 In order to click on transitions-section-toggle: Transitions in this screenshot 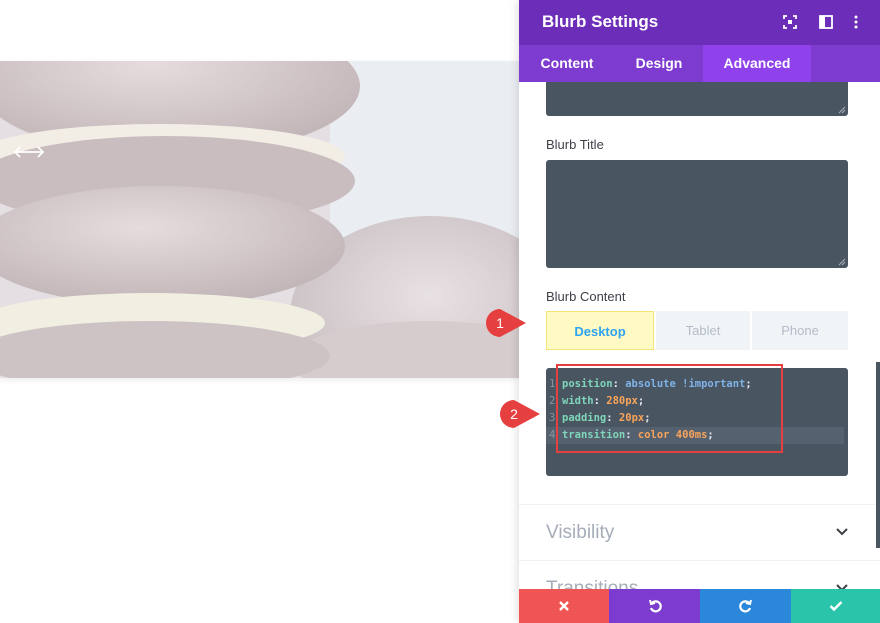, I will do `click(699, 574)`.